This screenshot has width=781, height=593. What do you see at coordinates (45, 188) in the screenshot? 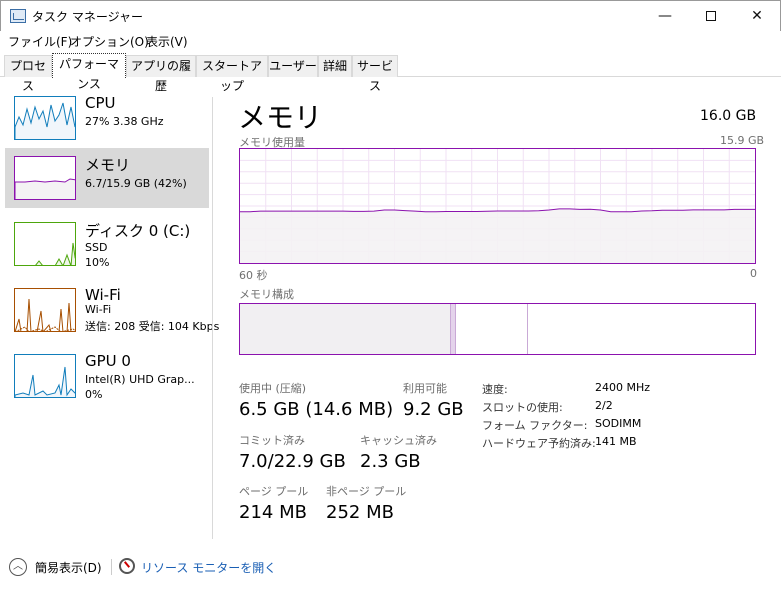
I see `memory-thumbnail-chart` at bounding box center [45, 188].